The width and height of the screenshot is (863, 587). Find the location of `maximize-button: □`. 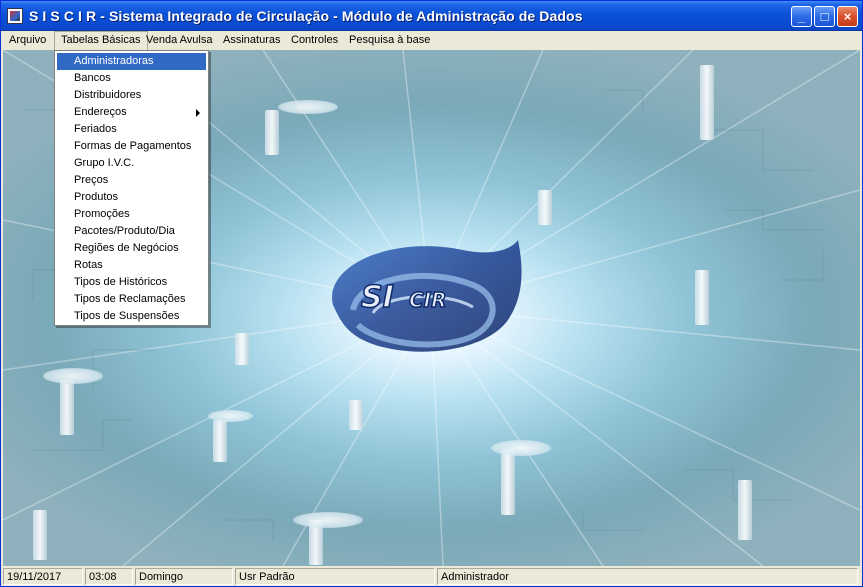

maximize-button: □ is located at coordinates (824, 16).